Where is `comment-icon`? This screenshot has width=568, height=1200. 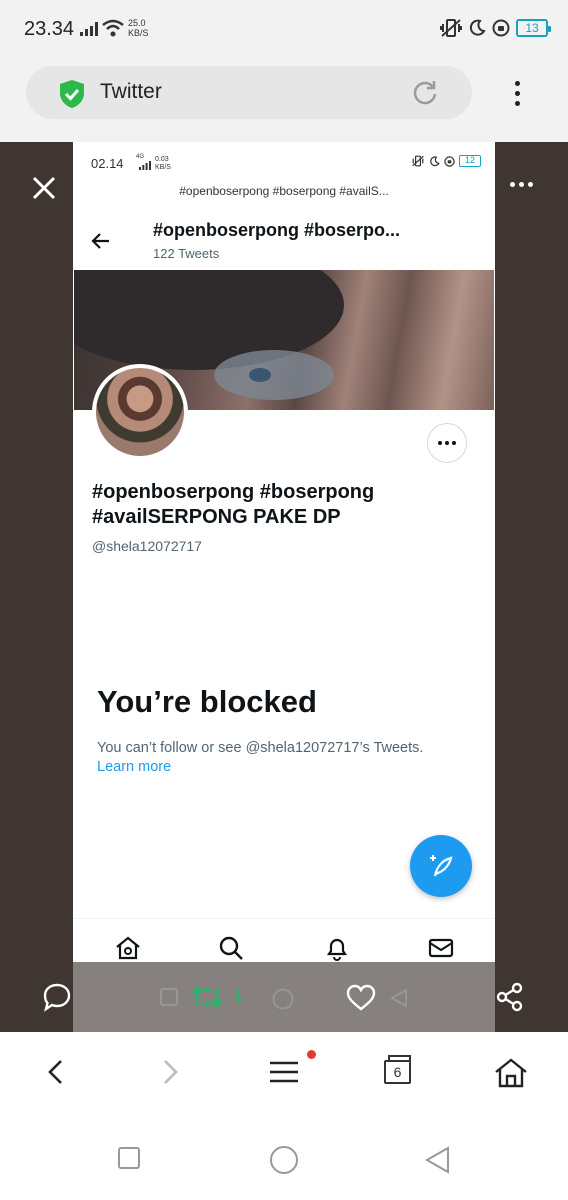 comment-icon is located at coordinates (57, 997).